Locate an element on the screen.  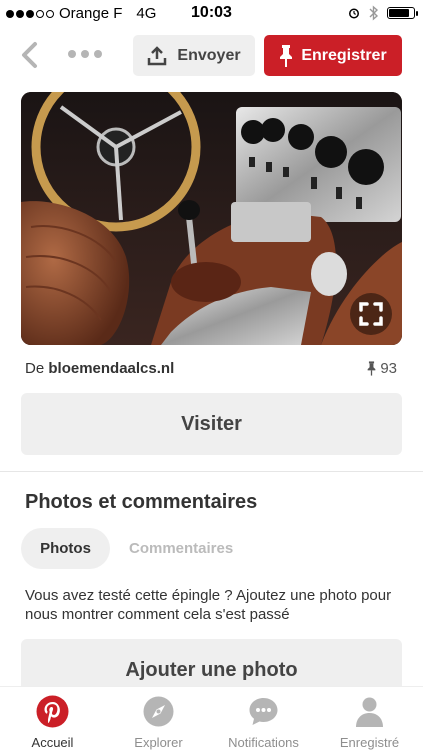
save-button-label: Enregistrer is located at coordinates (344, 55).